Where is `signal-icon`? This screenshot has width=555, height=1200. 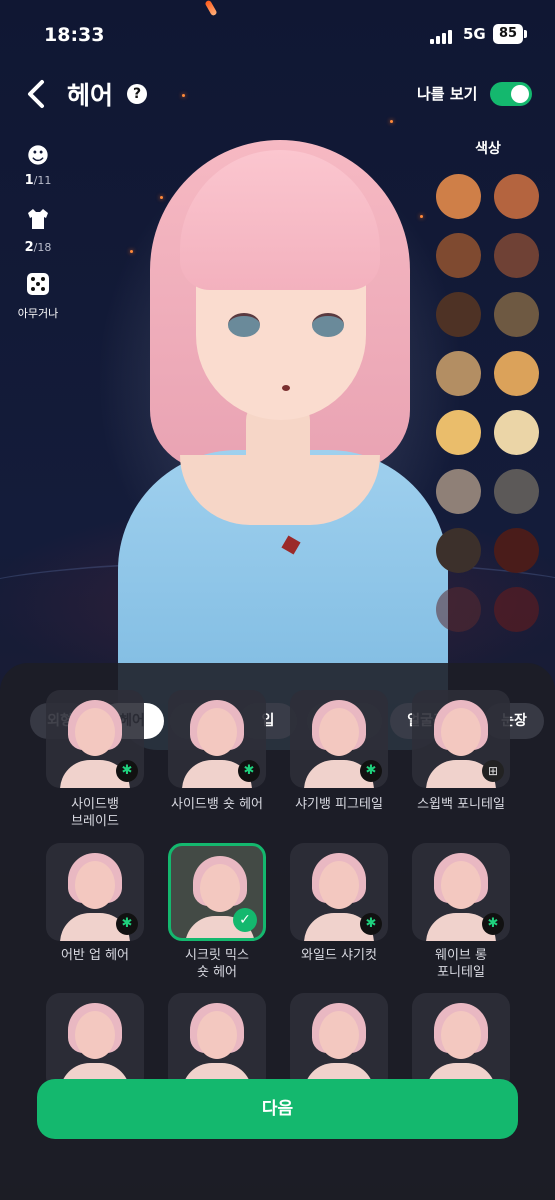 signal-icon is located at coordinates (443, 36).